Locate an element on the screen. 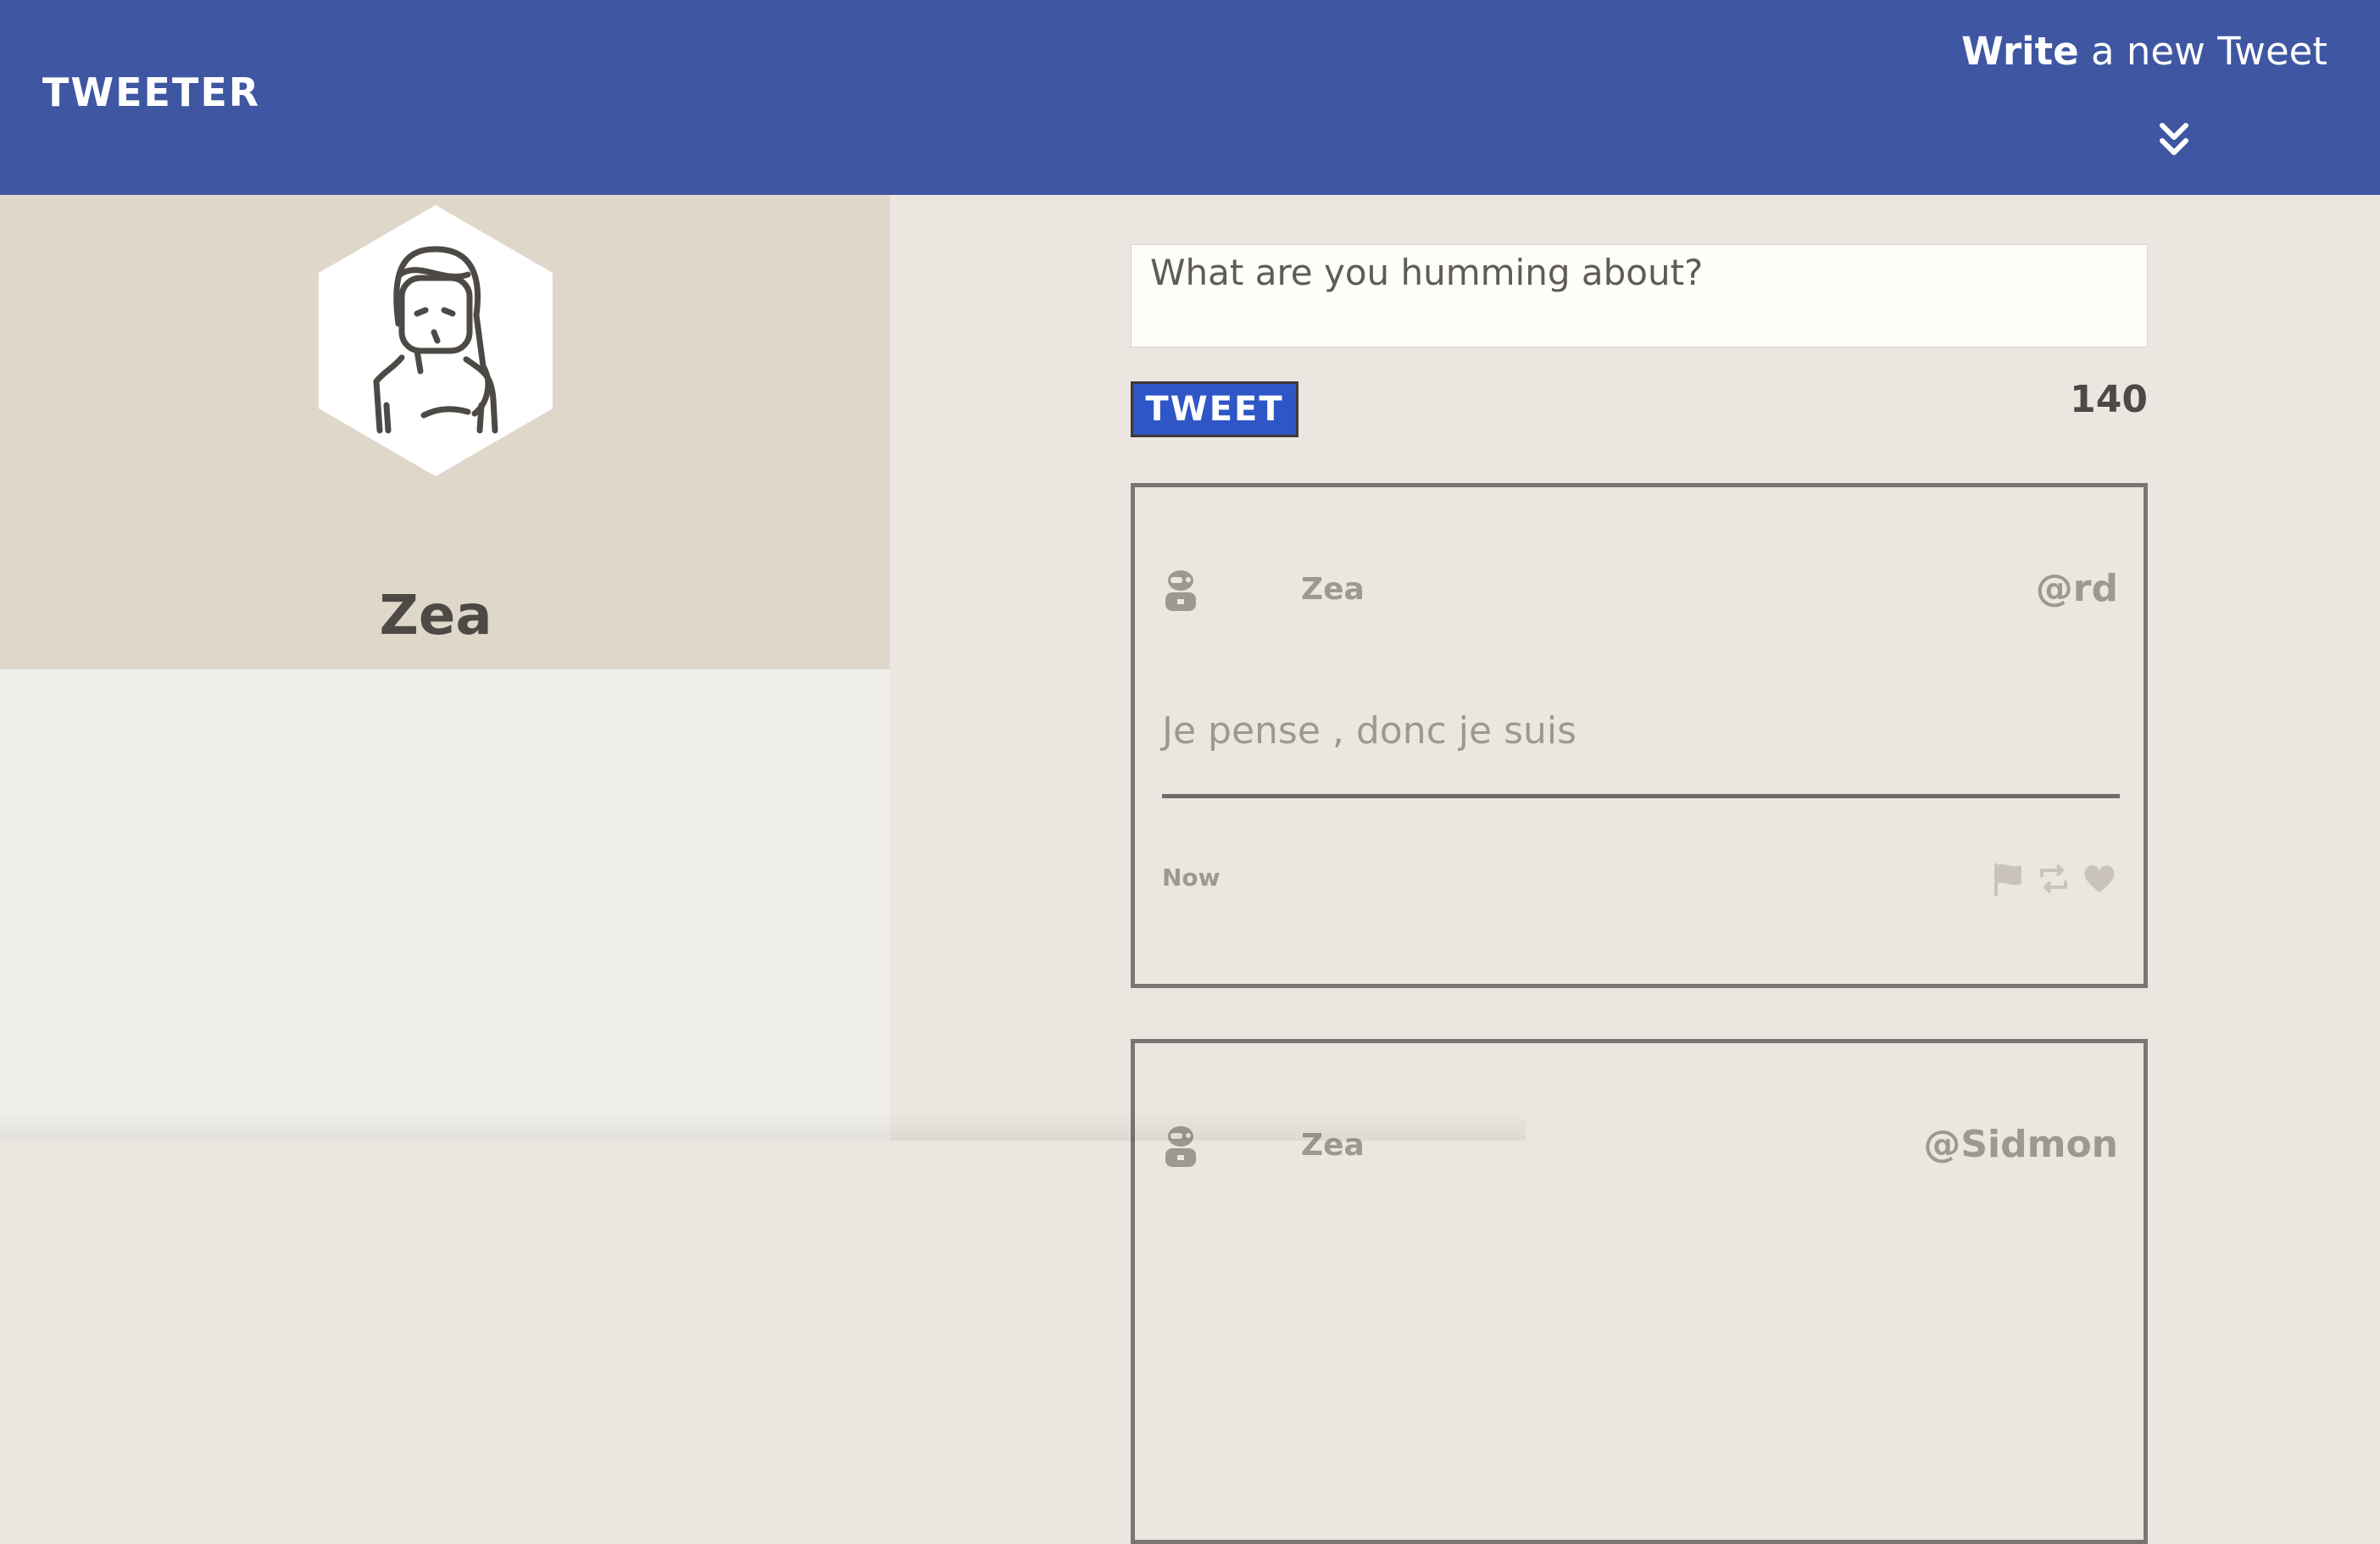  tweet-divider is located at coordinates (1641, 796).